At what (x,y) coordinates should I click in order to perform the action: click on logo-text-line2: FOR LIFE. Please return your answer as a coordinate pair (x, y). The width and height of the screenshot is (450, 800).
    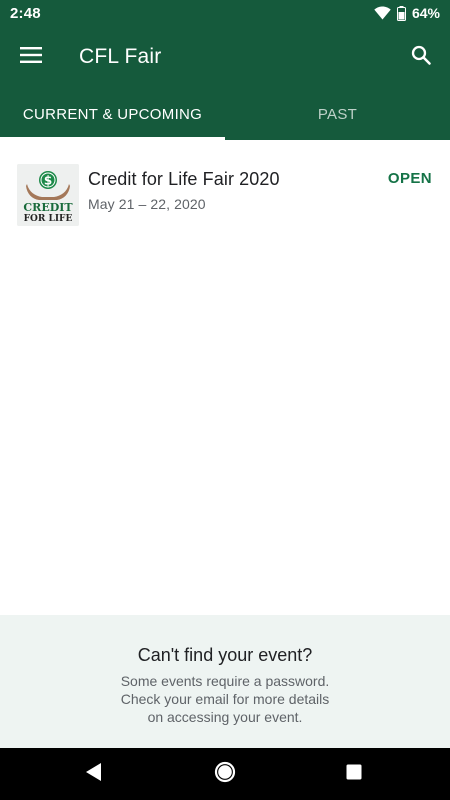
    Looking at the image, I should click on (48, 219).